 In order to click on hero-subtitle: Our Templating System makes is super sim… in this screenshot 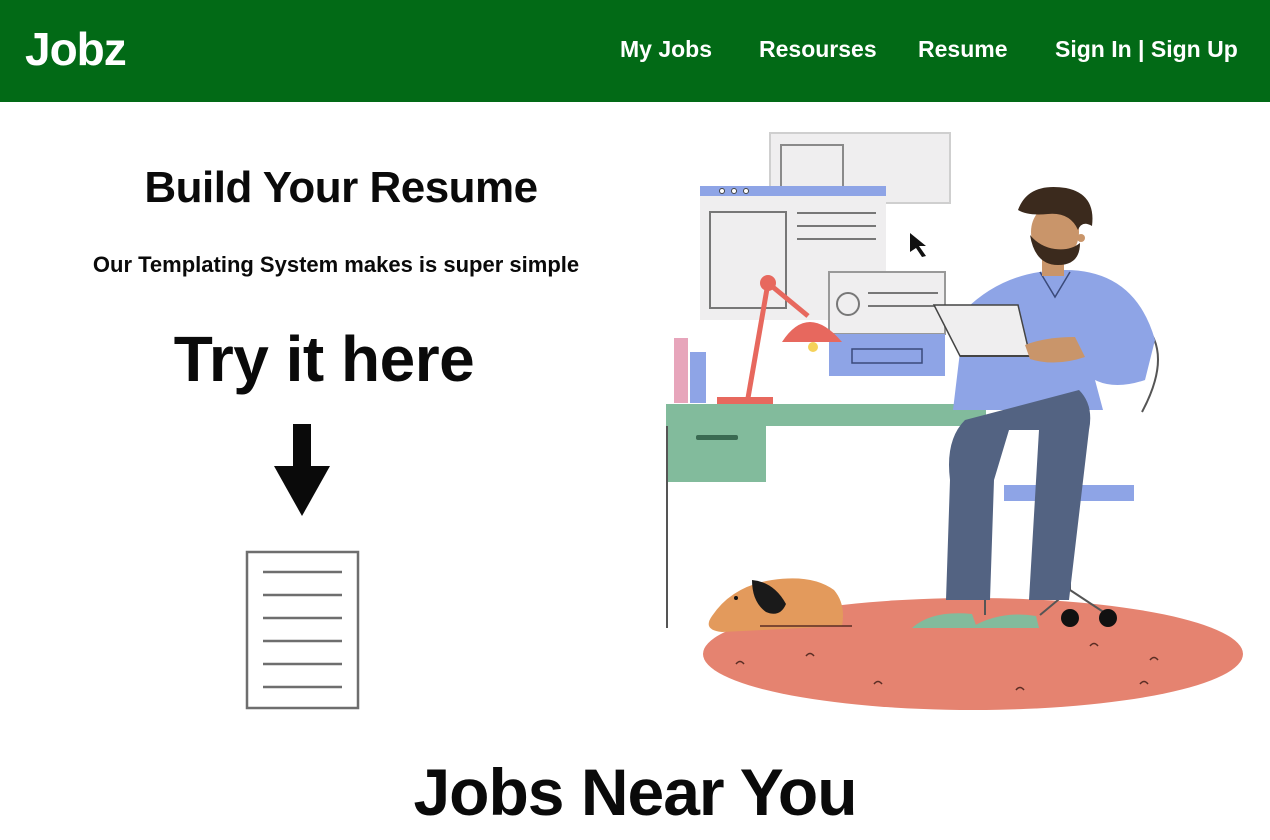, I will do `click(336, 264)`.